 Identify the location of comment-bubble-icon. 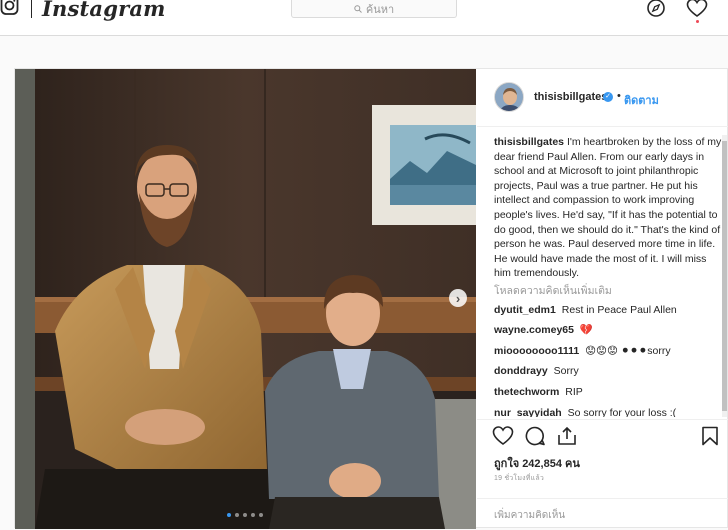
(535, 436).